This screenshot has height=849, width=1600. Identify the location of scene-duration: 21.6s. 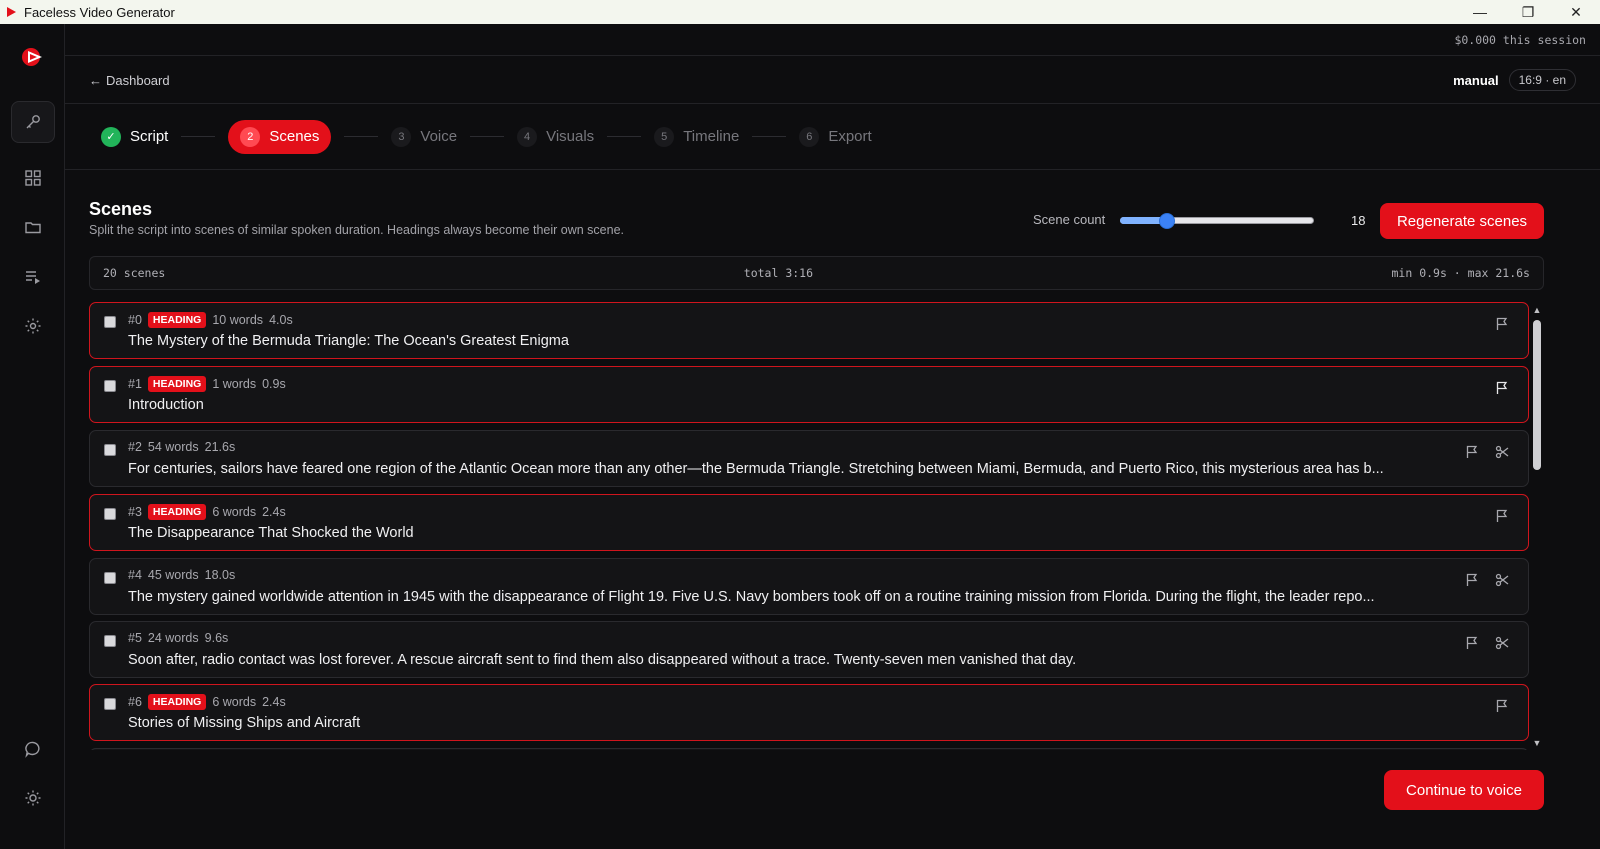
(220, 447).